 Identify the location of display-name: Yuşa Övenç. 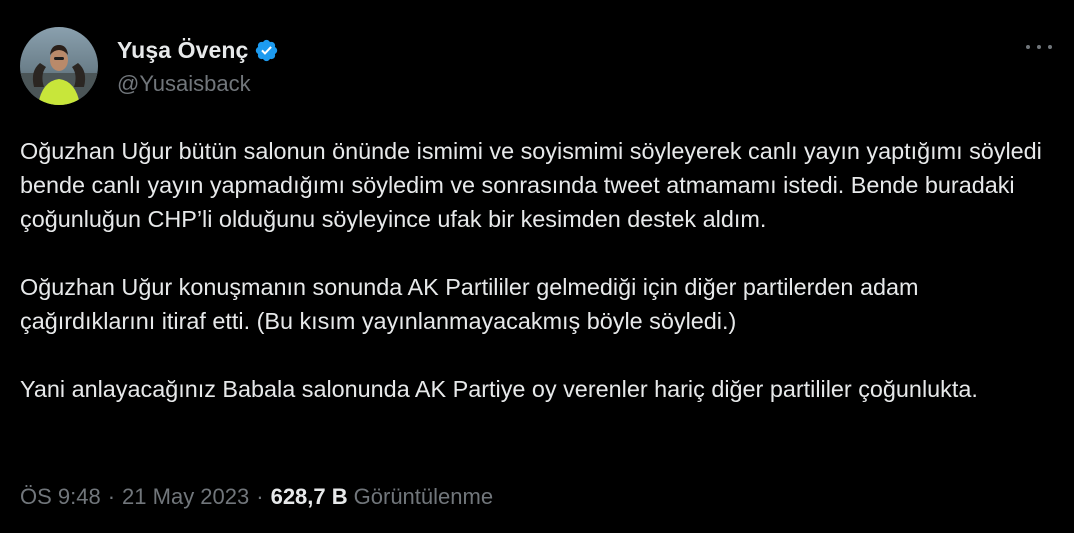
(182, 50).